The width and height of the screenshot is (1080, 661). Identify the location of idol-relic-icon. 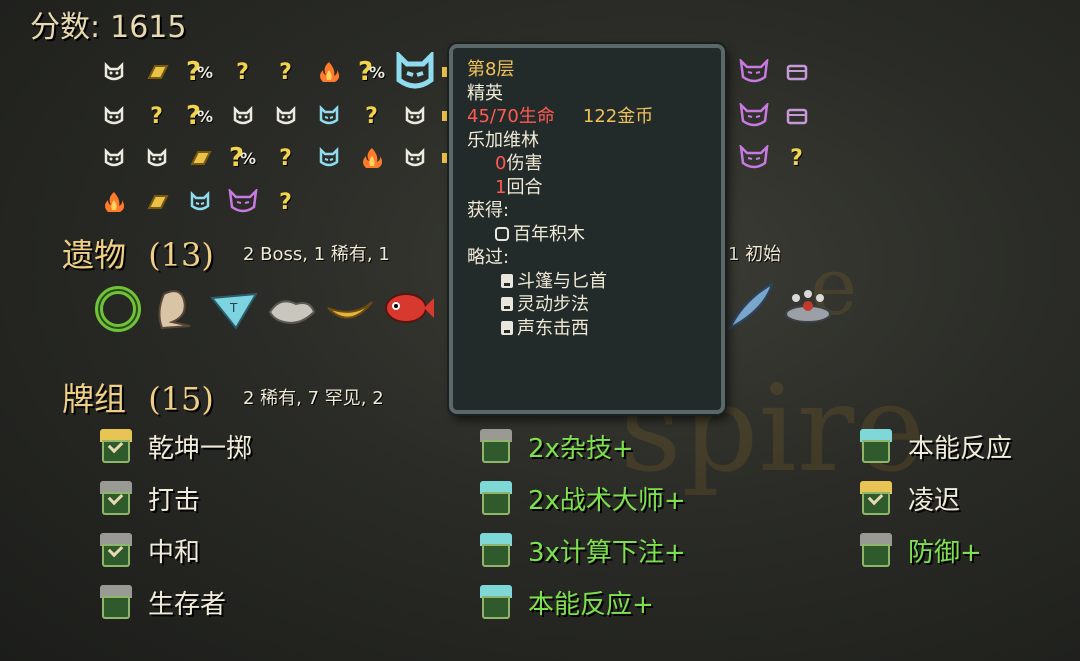
(176, 308).